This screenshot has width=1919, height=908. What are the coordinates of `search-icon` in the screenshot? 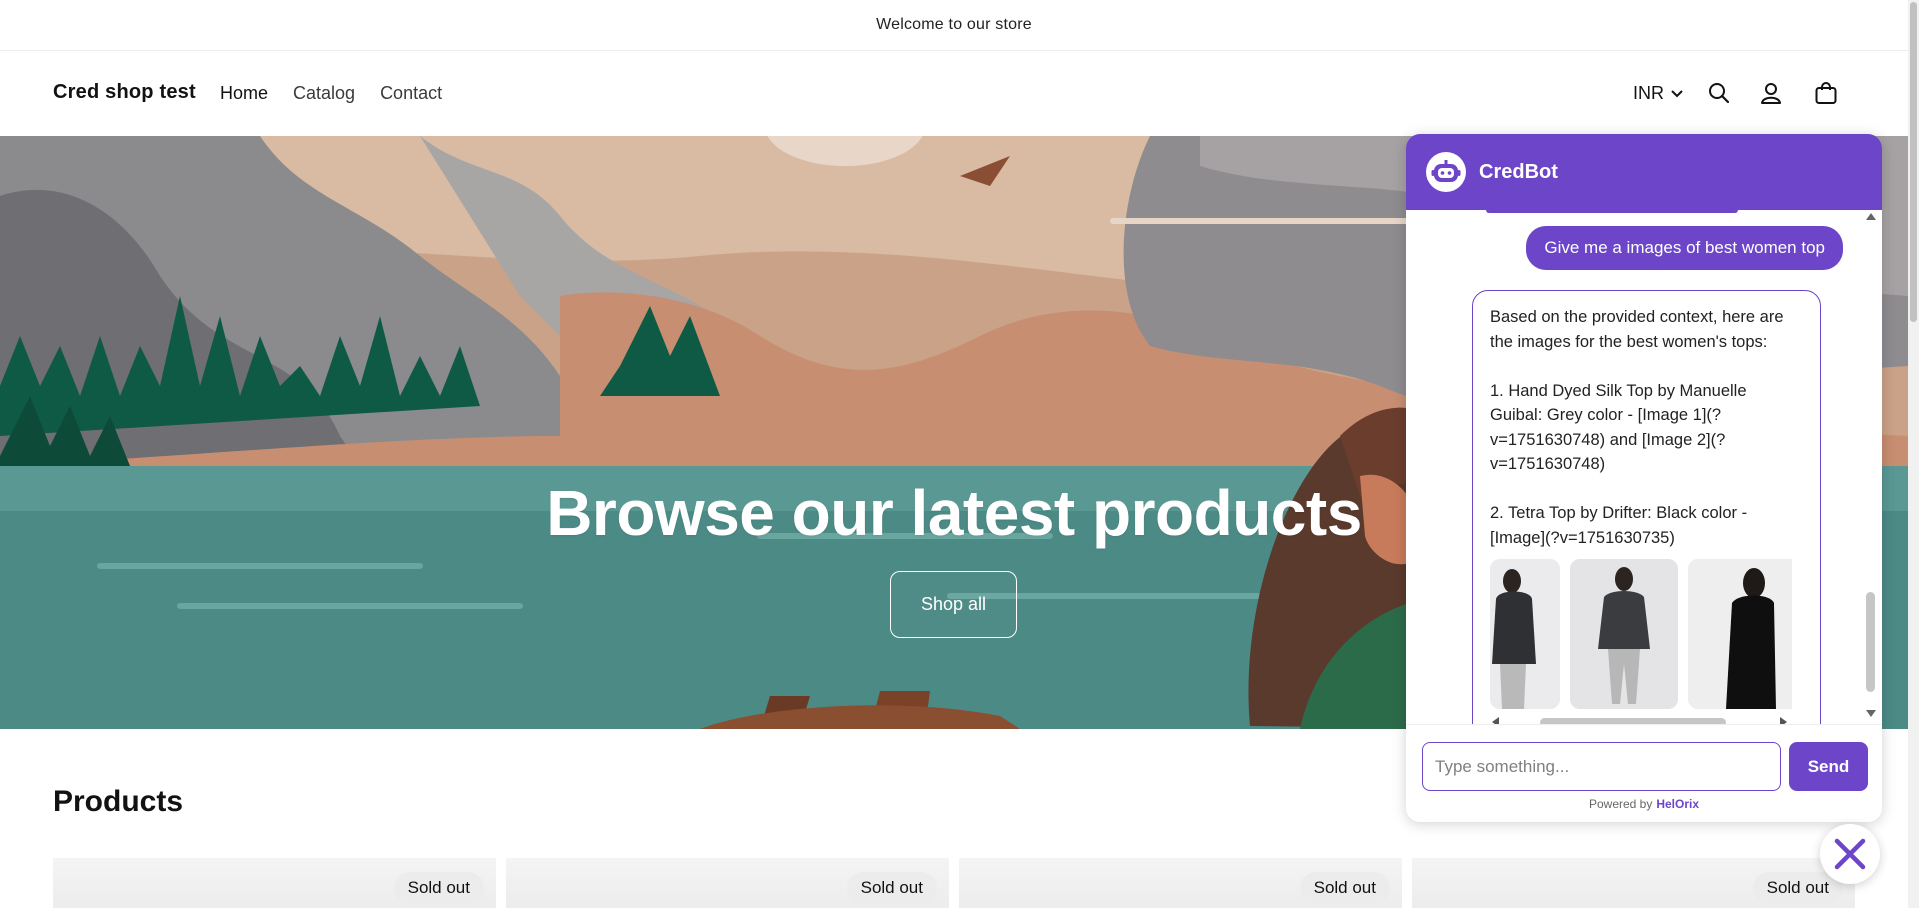 It's located at (1719, 93).